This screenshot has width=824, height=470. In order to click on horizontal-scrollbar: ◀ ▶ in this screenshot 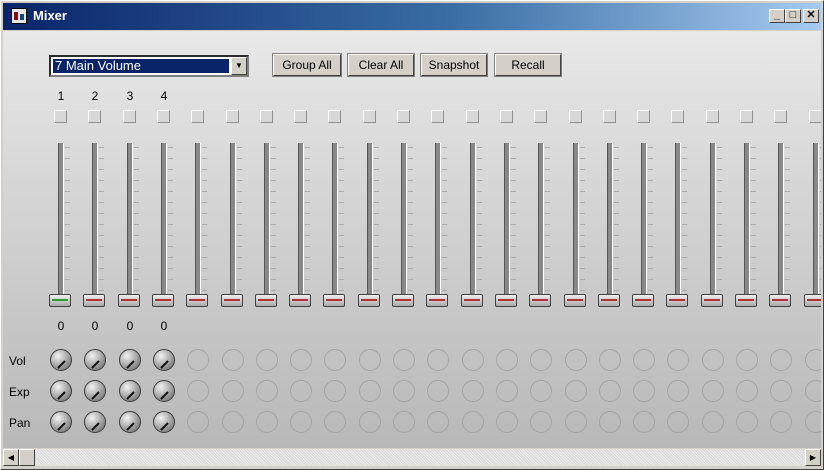, I will do `click(412, 457)`.